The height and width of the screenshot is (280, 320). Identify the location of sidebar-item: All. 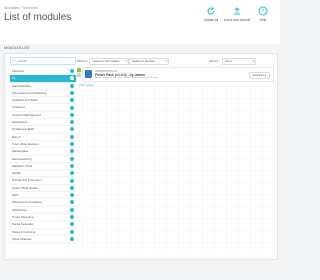
(43, 79).